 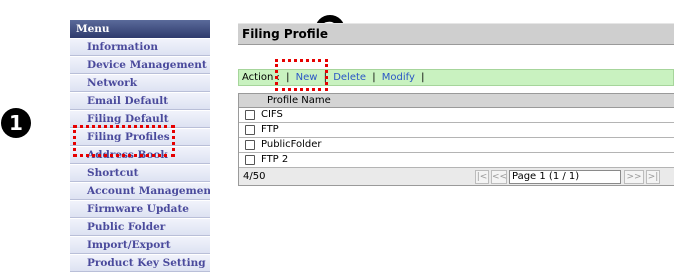 I want to click on sidebar-item-product-key-setting: Product Key Setting, so click(x=140, y=263).